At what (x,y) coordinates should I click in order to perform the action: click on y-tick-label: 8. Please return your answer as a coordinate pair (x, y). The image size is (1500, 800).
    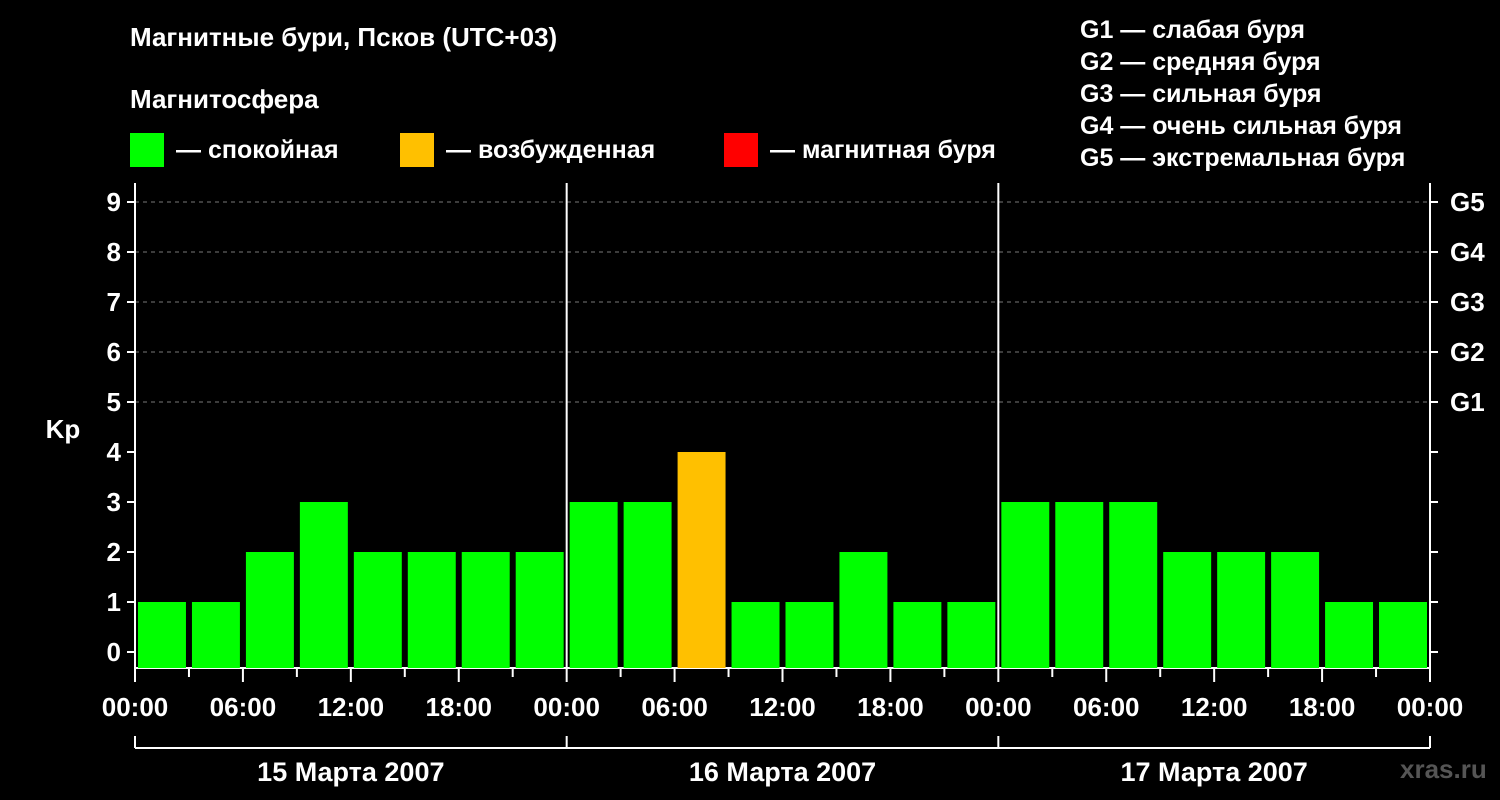
    Looking at the image, I should click on (114, 252).